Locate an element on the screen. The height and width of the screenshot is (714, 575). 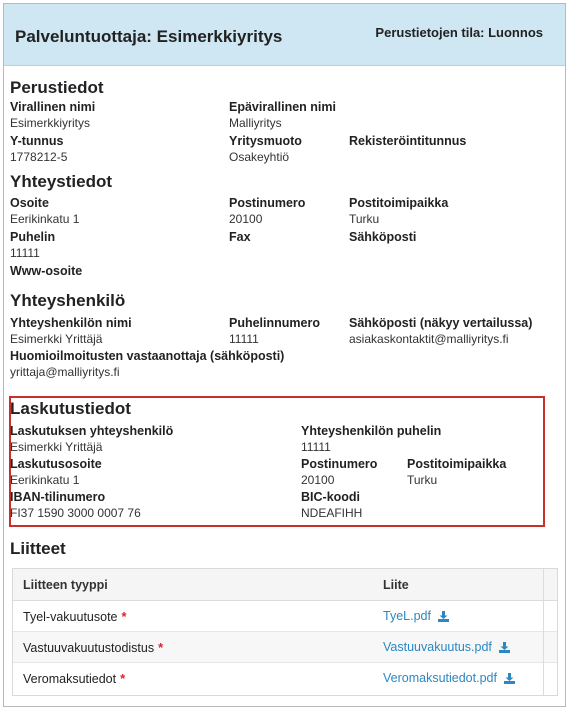
complaint-recipient-value: yrittaja@malliyritys.fi is located at coordinates (65, 372).